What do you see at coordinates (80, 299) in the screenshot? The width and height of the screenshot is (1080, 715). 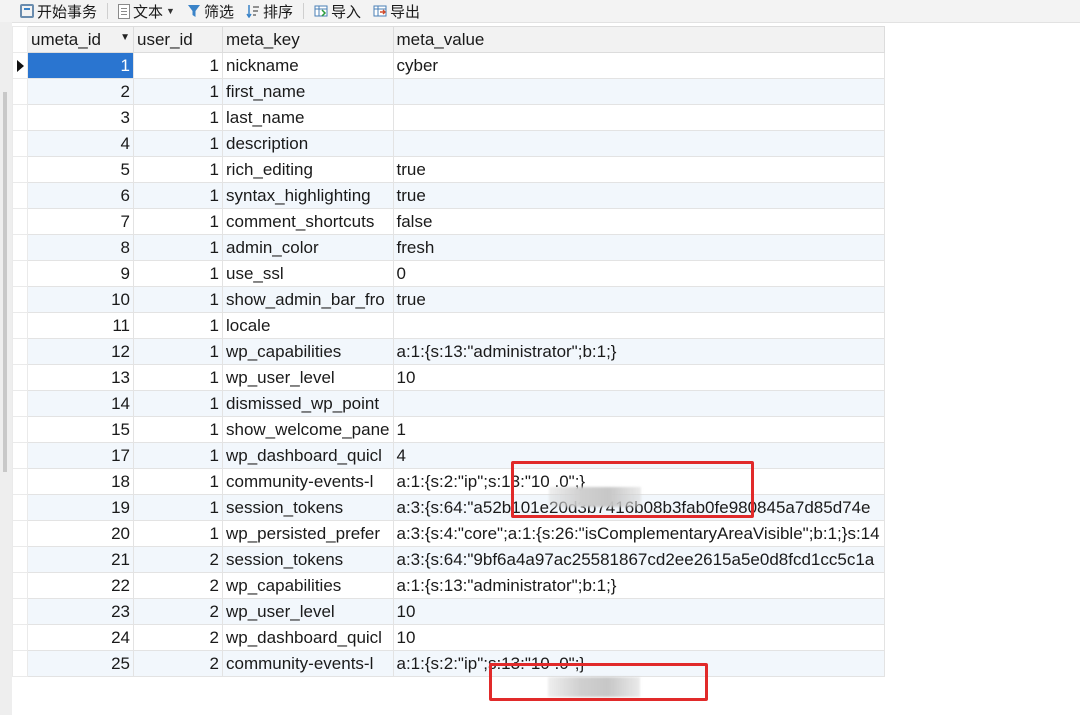 I see `cell-umeta-id: 10` at bounding box center [80, 299].